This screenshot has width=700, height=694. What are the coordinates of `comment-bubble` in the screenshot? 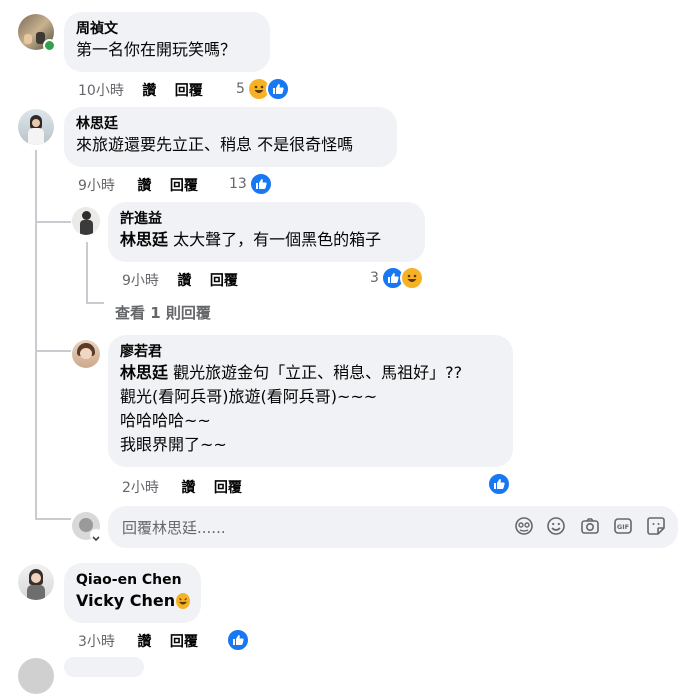 It's located at (104, 667).